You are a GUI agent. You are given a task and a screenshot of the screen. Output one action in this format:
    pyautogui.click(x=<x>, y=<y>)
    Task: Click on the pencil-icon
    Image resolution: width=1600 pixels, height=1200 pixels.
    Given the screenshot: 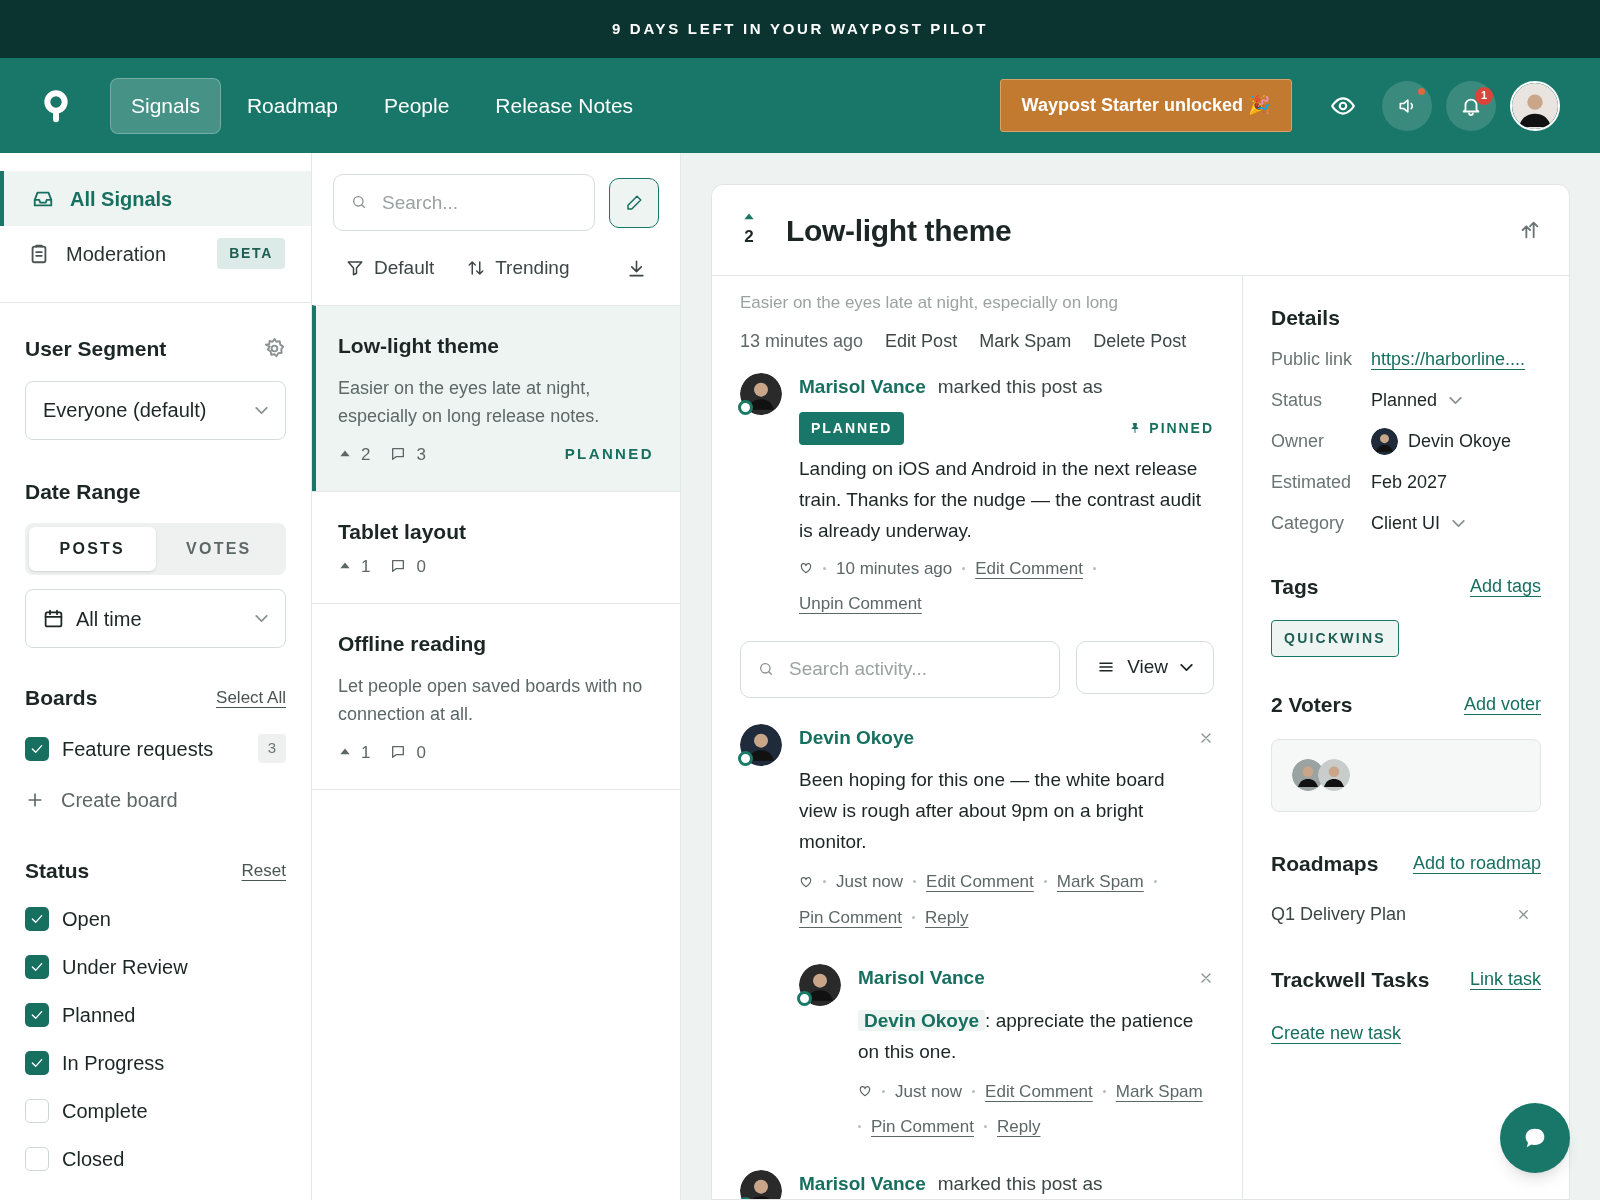 What is the action you would take?
    pyautogui.click(x=634, y=202)
    